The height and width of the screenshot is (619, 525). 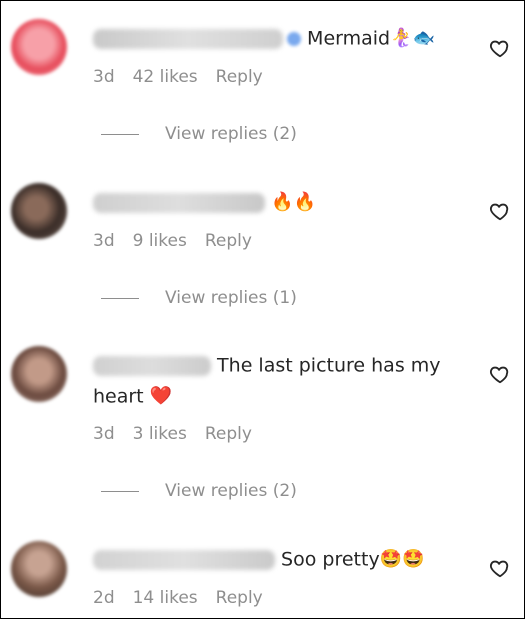 I want to click on likes-count: 3 likes, so click(x=160, y=434).